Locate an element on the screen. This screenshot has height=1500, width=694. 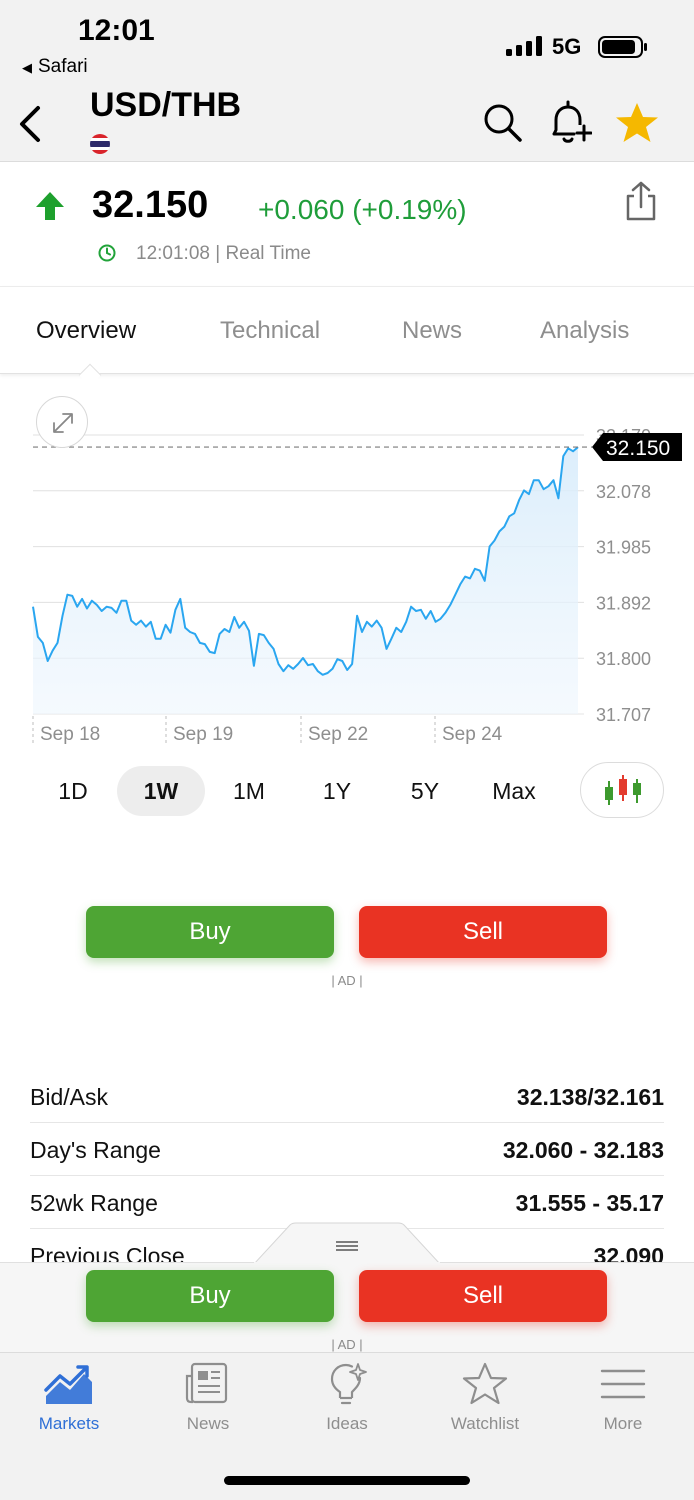
y-tick-label: 31.892 is located at coordinates (623, 603).